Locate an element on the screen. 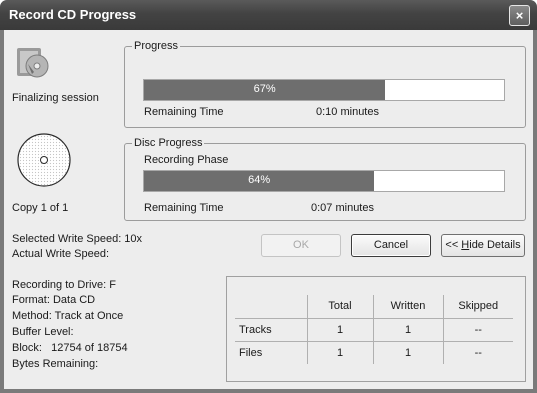 The height and width of the screenshot is (393, 537). hide-details-rest: ide Details is located at coordinates (495, 245).